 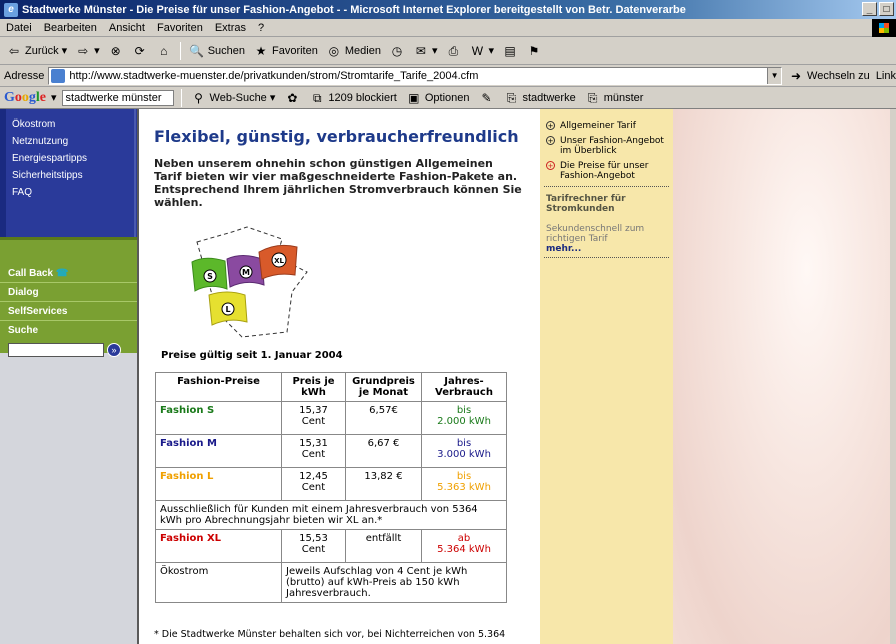 What do you see at coordinates (383, 387) in the screenshot?
I see `header-grundpreis: Grundpreis je Monat` at bounding box center [383, 387].